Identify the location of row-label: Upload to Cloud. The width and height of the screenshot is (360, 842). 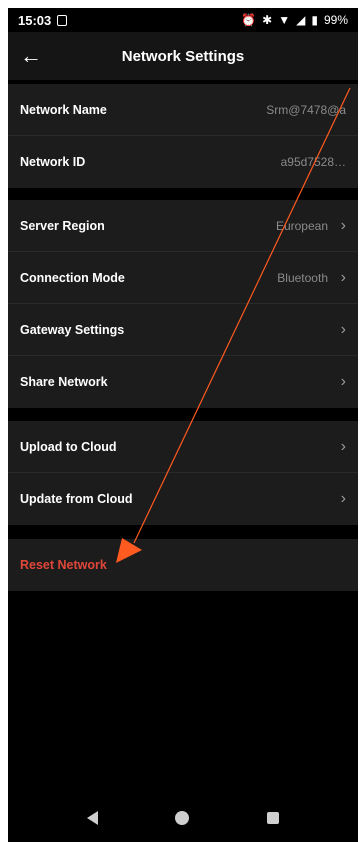
(68, 446).